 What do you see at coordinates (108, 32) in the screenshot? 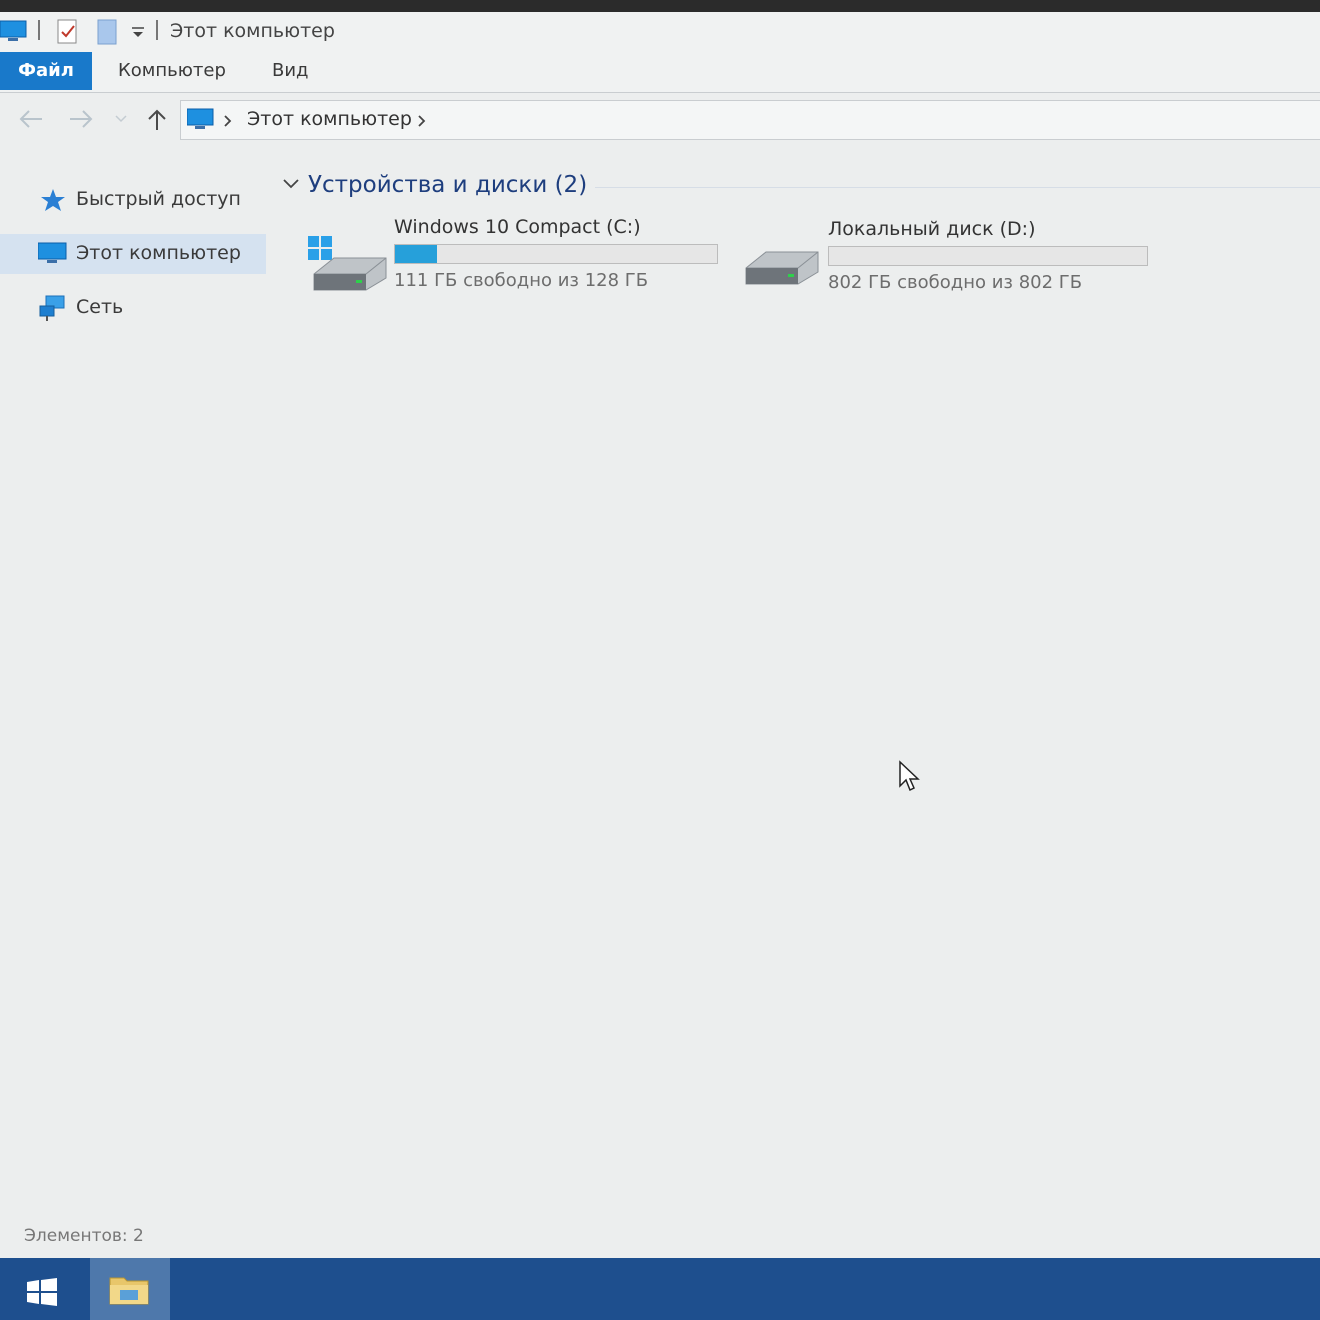
I see `new-folder-icon` at bounding box center [108, 32].